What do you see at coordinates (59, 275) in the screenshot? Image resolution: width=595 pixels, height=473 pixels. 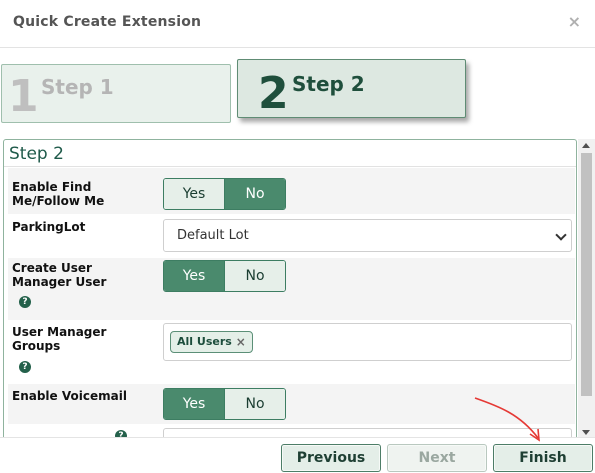 I see `create-um-user-label: Create User Manager User` at bounding box center [59, 275].